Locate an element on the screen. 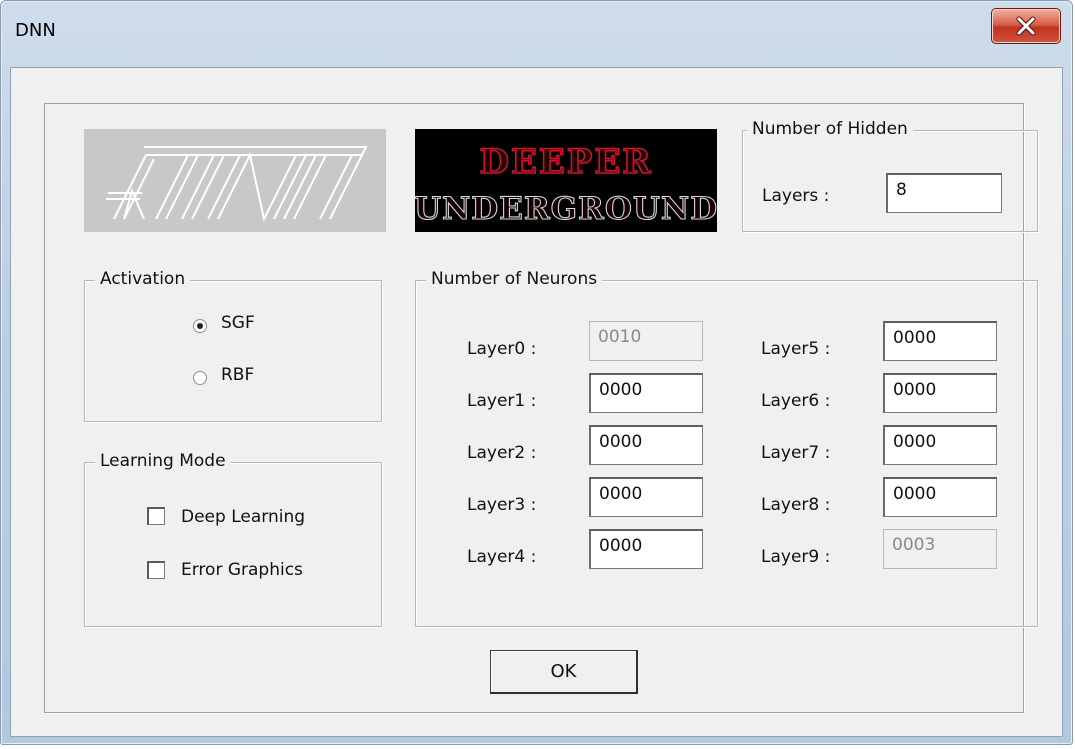  close-button is located at coordinates (1026, 26).